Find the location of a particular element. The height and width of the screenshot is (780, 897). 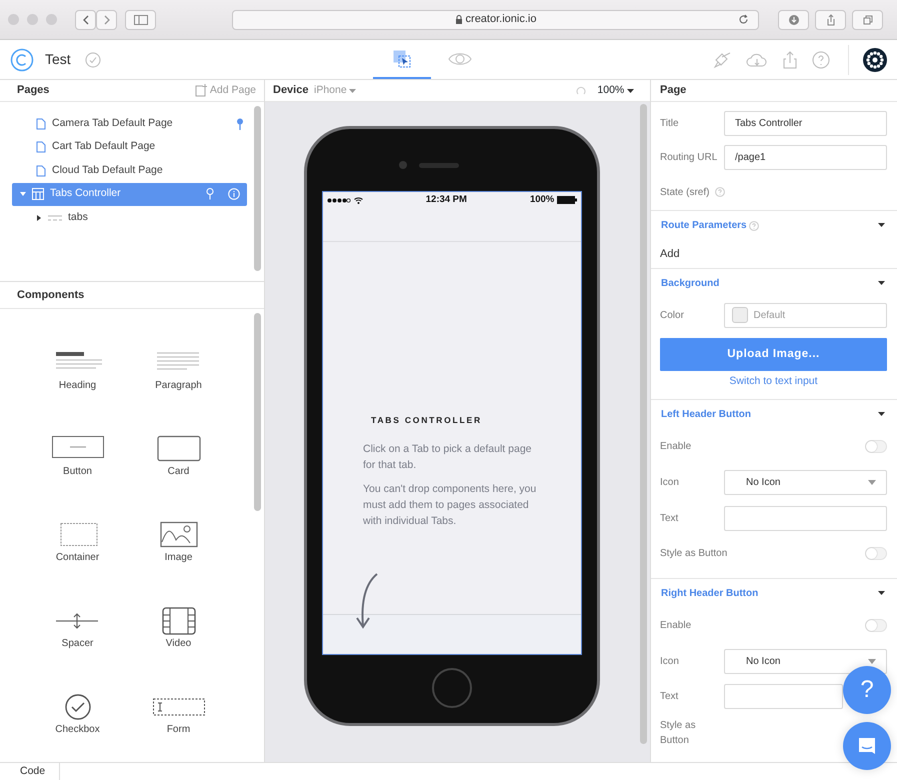

component-label: Paragraph is located at coordinates (178, 386).